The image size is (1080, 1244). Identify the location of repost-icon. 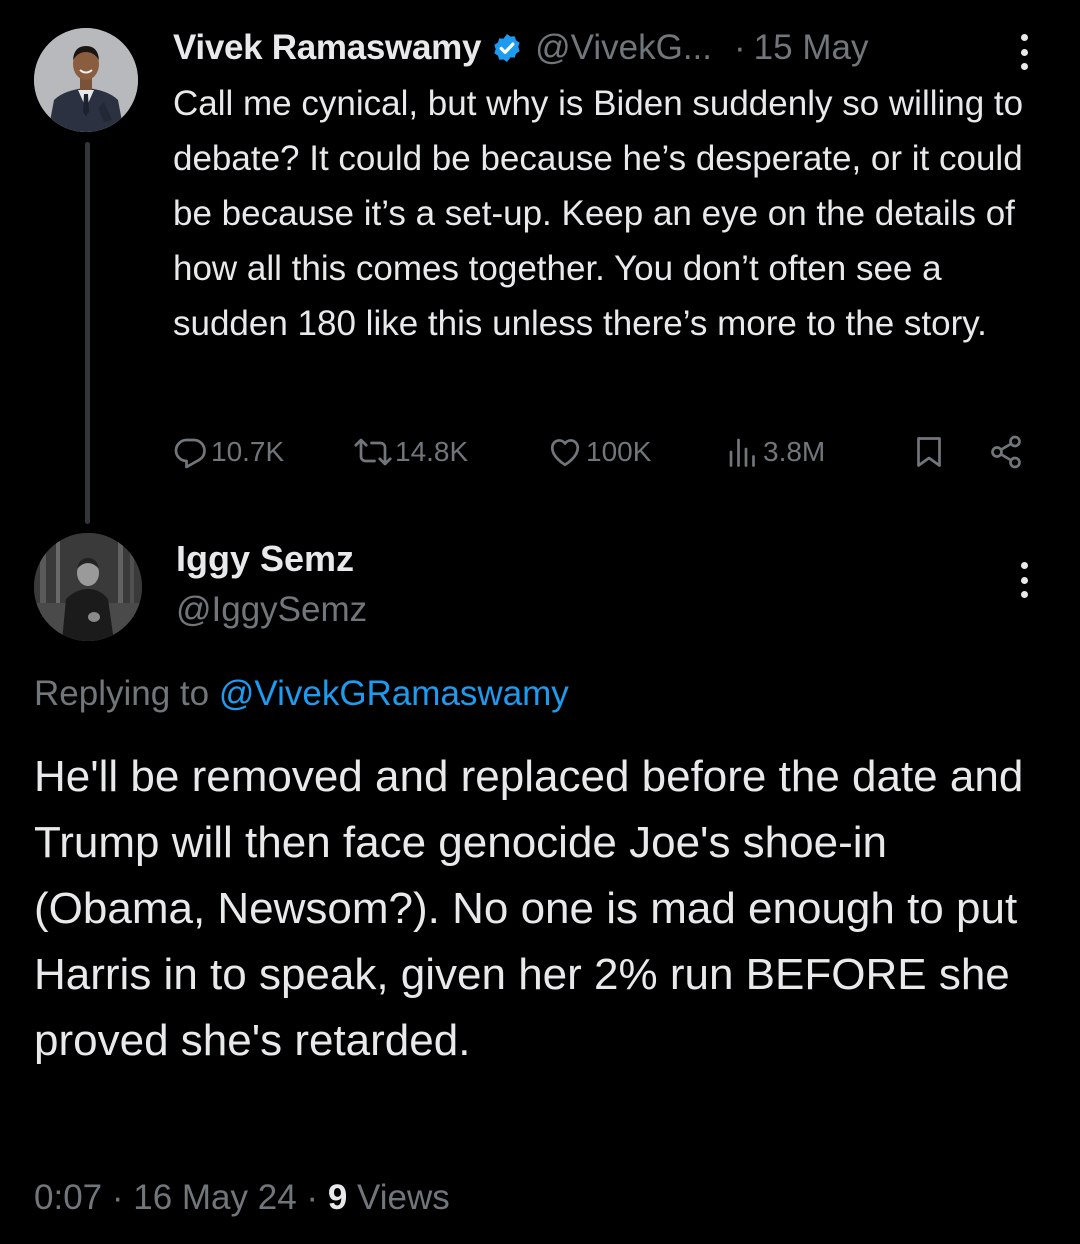
(373, 452).